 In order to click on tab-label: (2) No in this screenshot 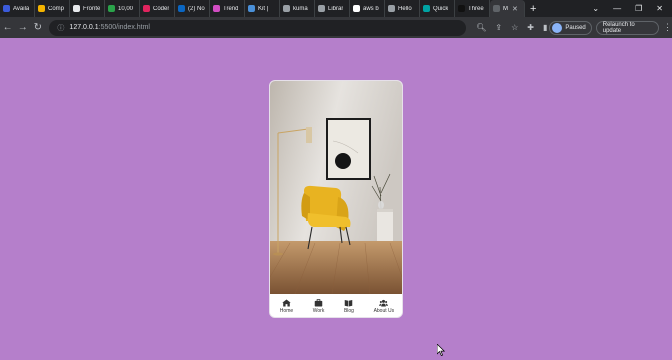, I will do `click(196, 8)`.